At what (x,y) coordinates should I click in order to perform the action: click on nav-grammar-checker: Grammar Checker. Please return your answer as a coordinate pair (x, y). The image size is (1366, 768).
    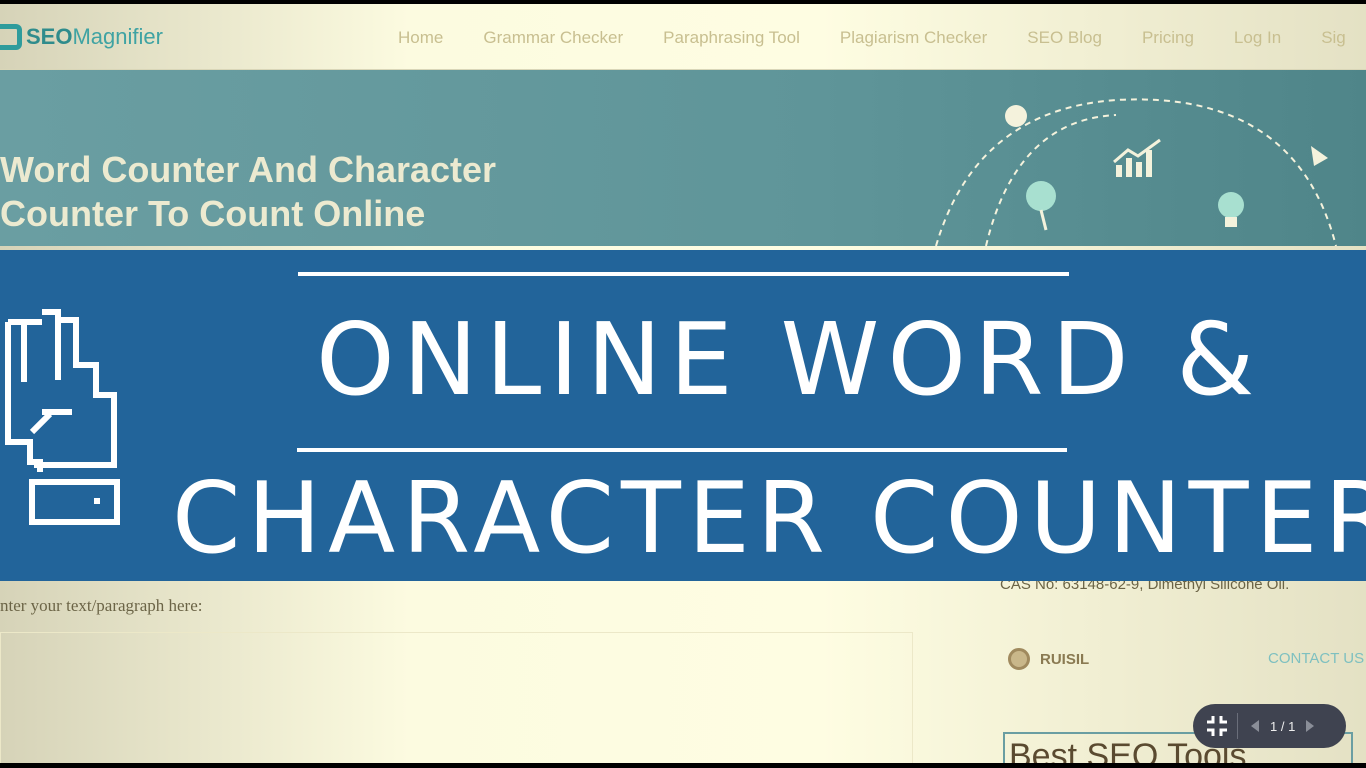
    Looking at the image, I should click on (553, 38).